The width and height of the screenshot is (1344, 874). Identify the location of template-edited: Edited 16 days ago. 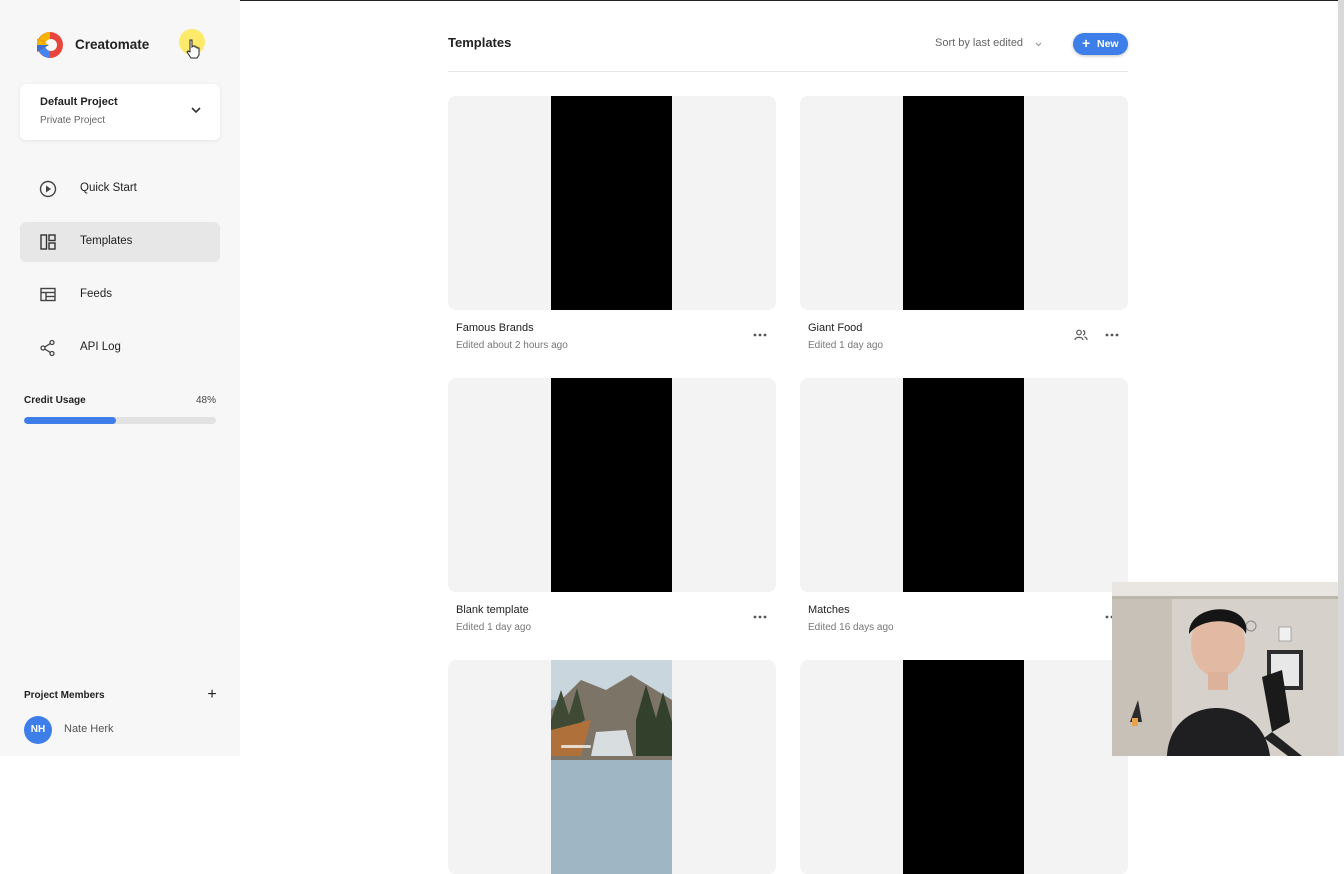
(851, 627).